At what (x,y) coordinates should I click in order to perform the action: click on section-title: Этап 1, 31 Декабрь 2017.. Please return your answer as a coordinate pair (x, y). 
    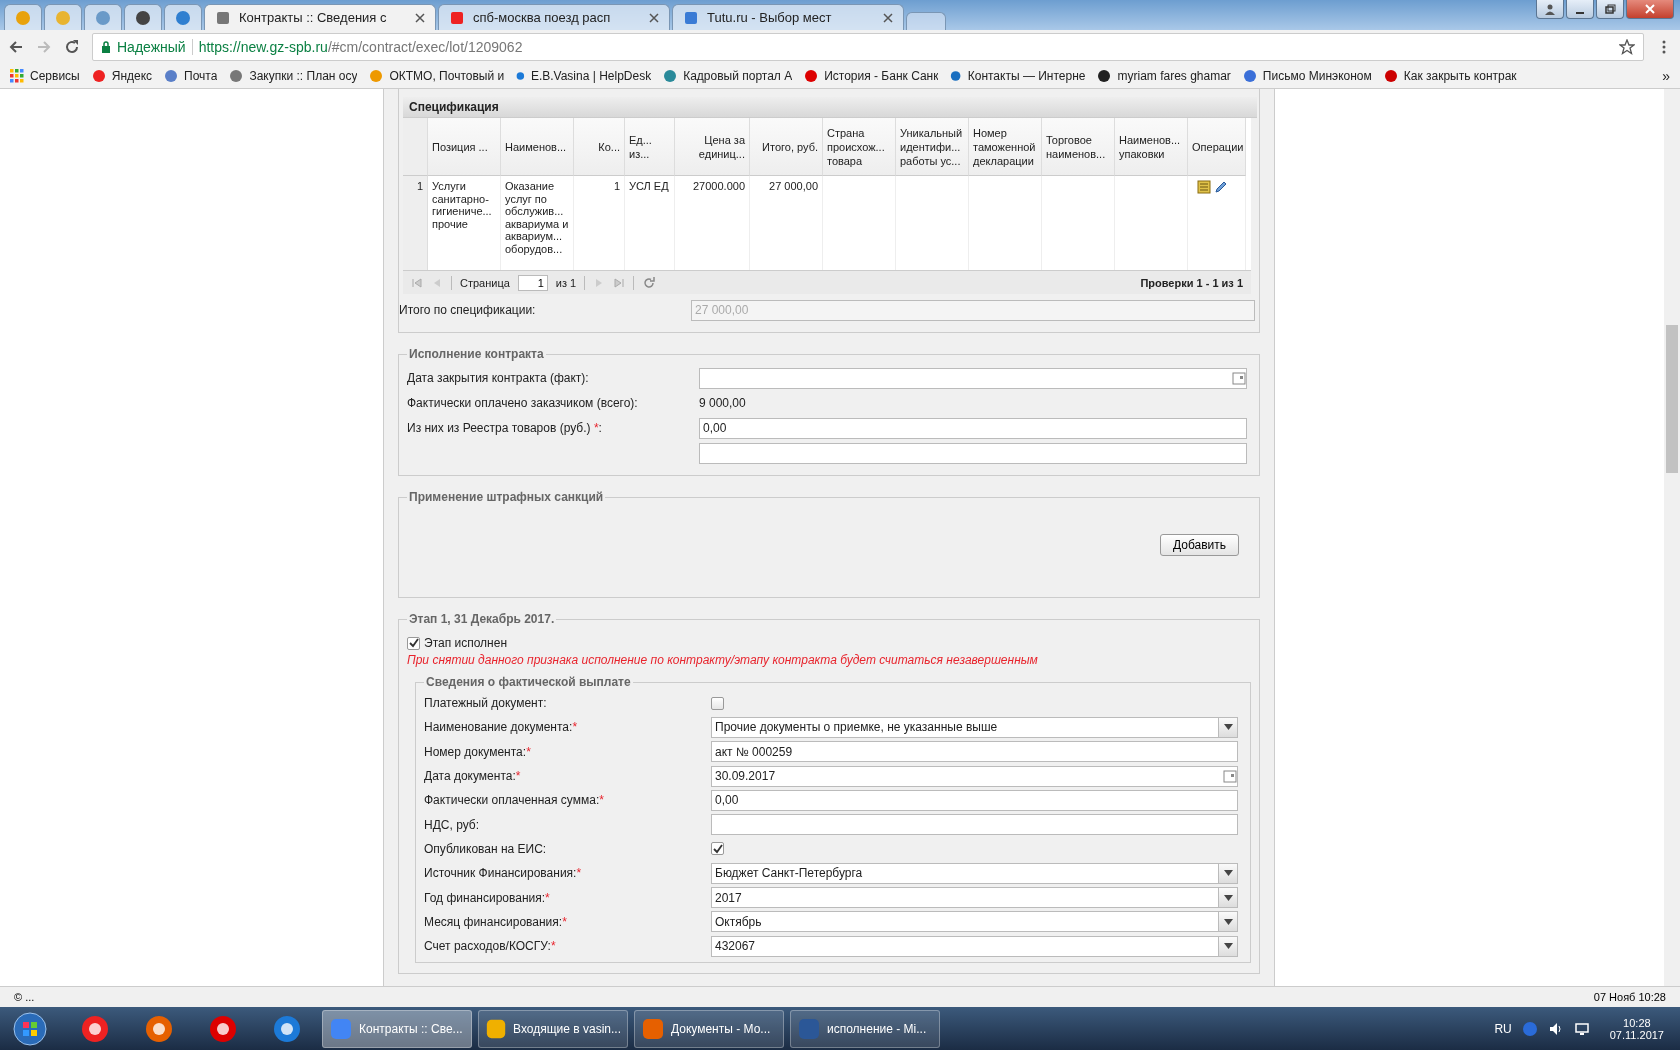
    Looking at the image, I should click on (482, 619).